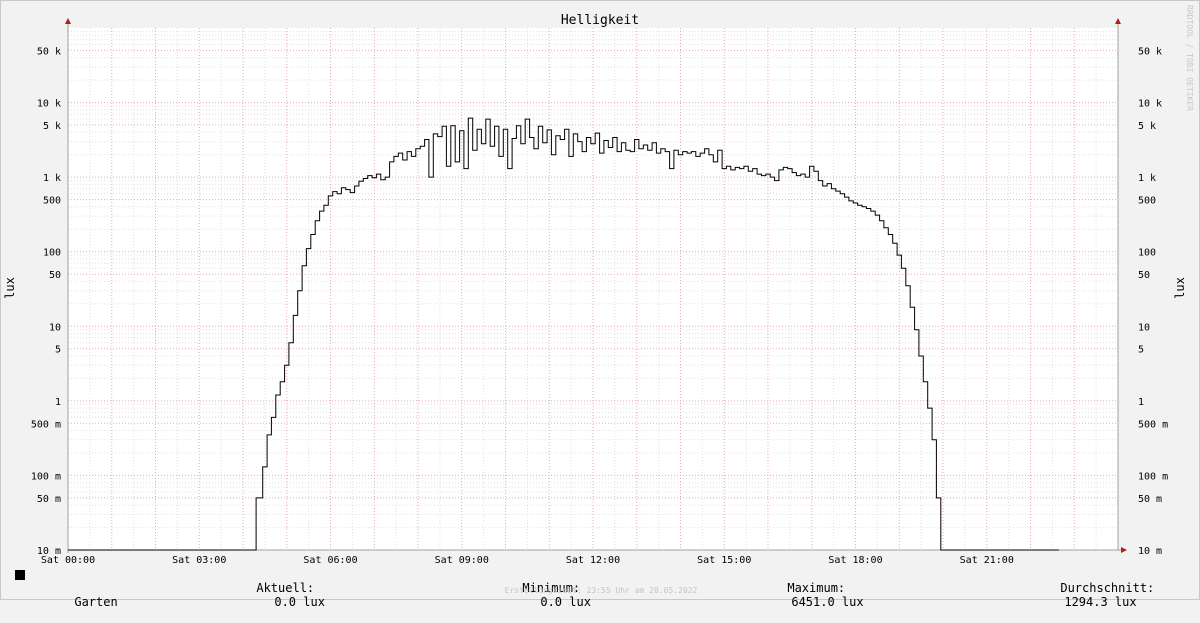  Describe the element at coordinates (1144, 327) in the screenshot. I see `y-tick-label-right: 10` at that location.